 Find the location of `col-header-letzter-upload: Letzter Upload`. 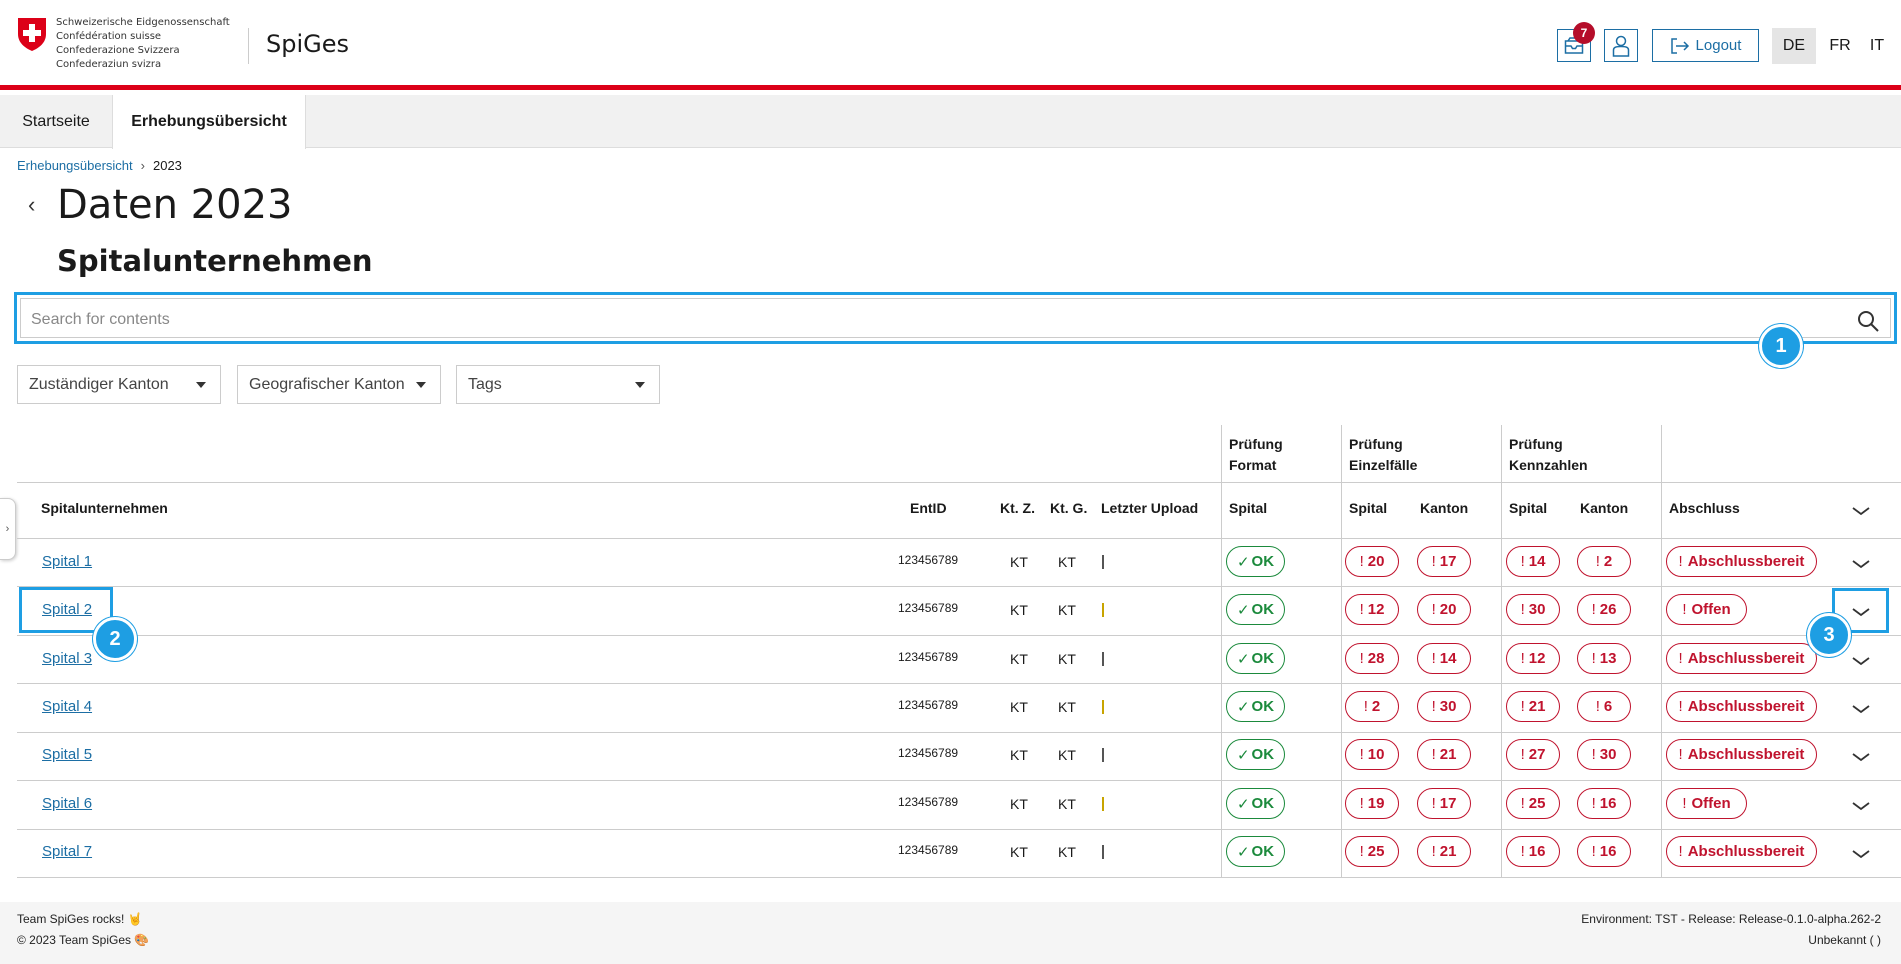

col-header-letzter-upload: Letzter Upload is located at coordinates (1149, 508).